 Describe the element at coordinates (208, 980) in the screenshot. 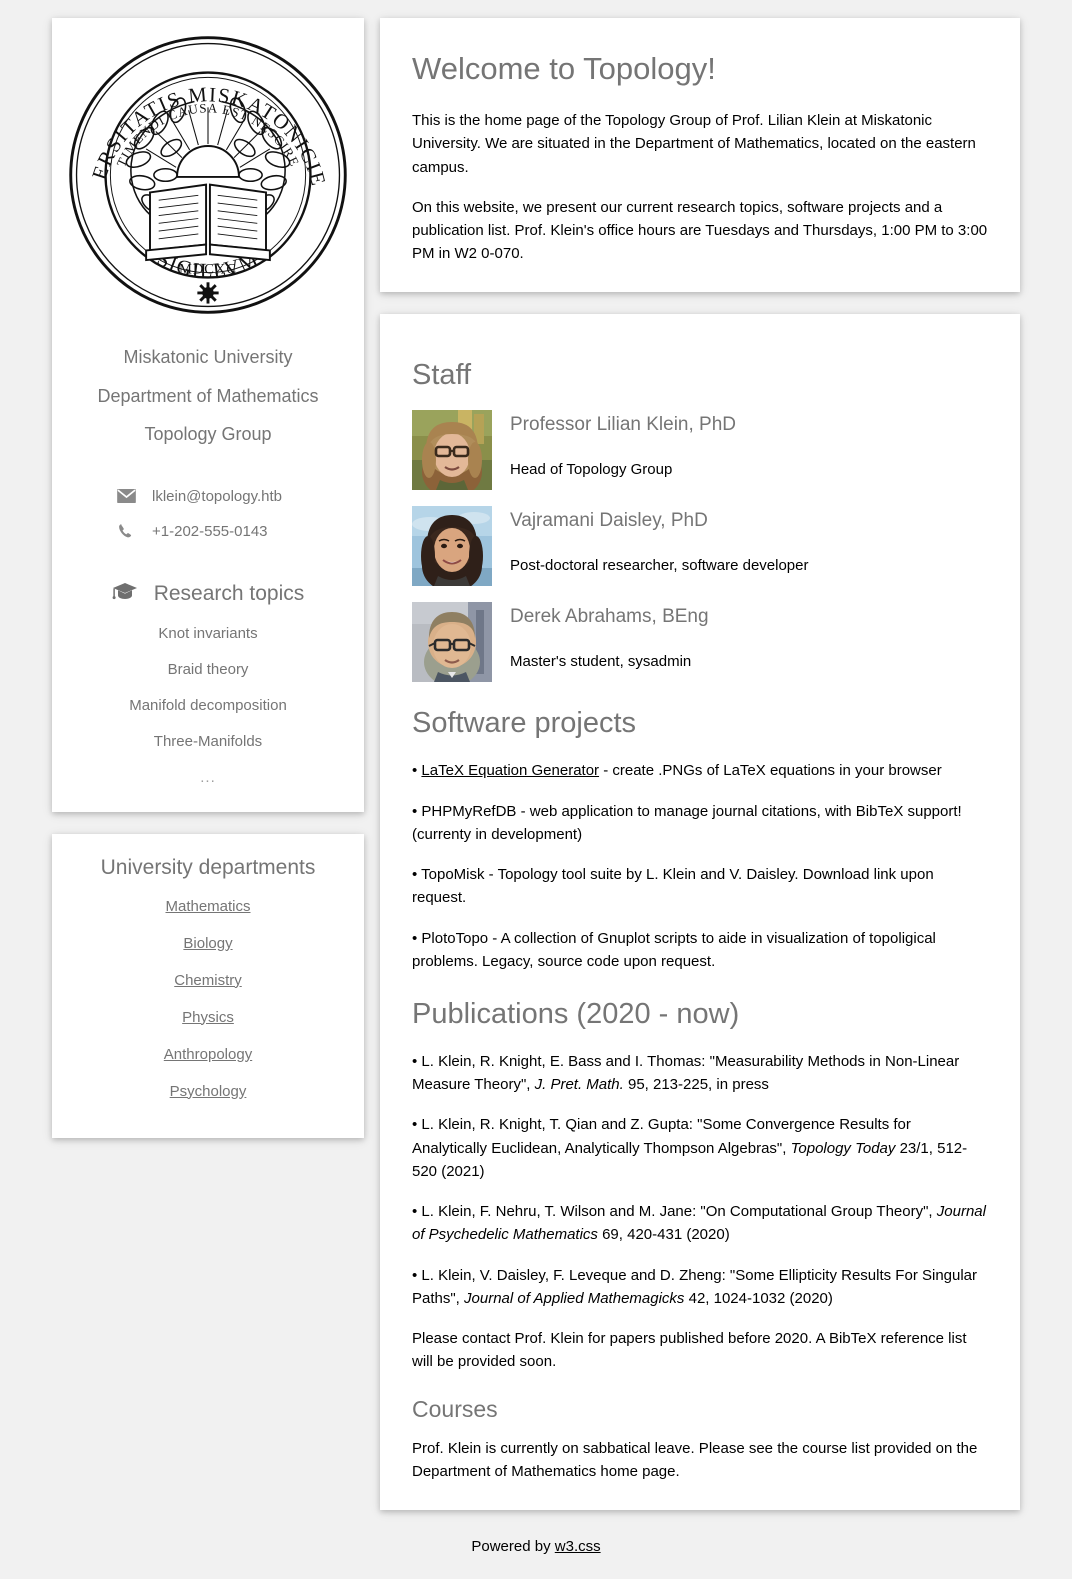

I see `department-link-chemistry: Chemistry` at that location.